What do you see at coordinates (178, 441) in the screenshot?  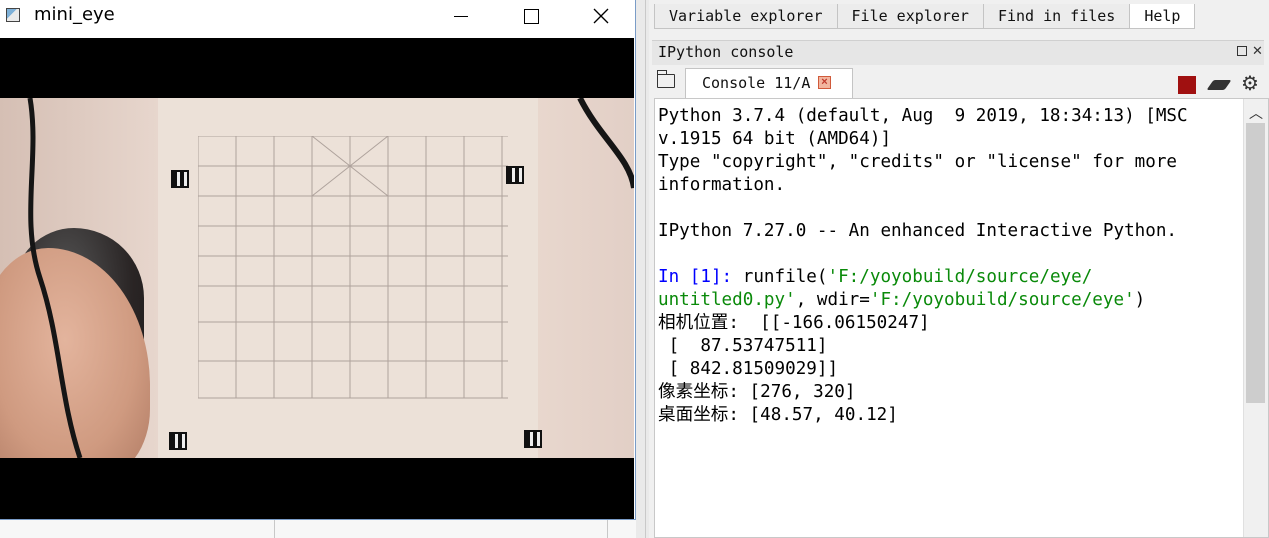 I see `aruco-marker-bottom-left` at bounding box center [178, 441].